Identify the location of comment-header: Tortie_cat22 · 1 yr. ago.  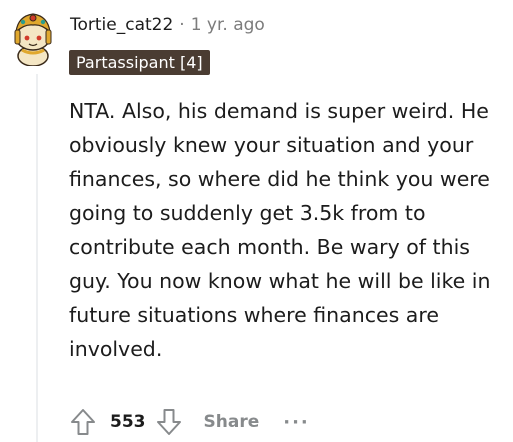
(167, 25).